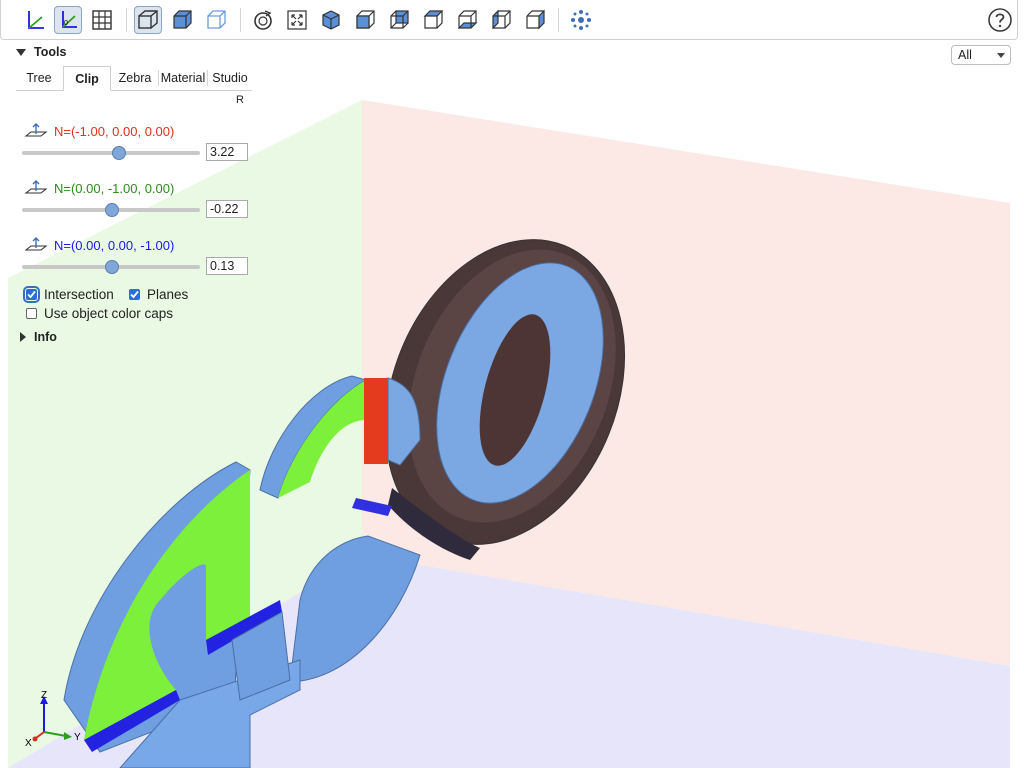 The image size is (1024, 768). I want to click on info-section-header: Info, so click(36, 337).